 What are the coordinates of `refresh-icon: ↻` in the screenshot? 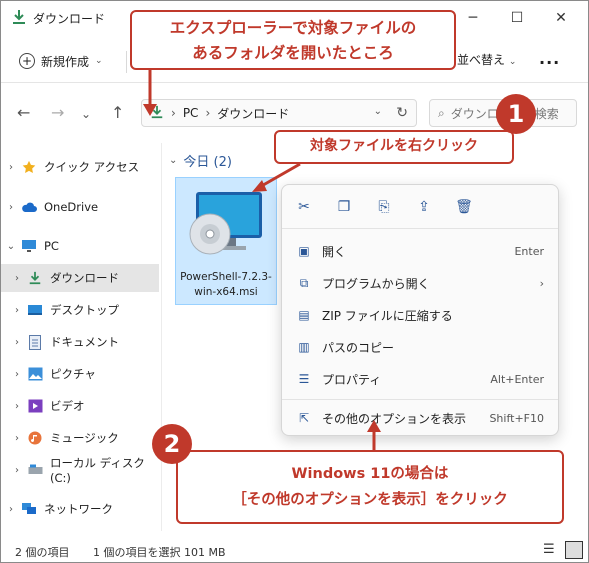 It's located at (402, 113).